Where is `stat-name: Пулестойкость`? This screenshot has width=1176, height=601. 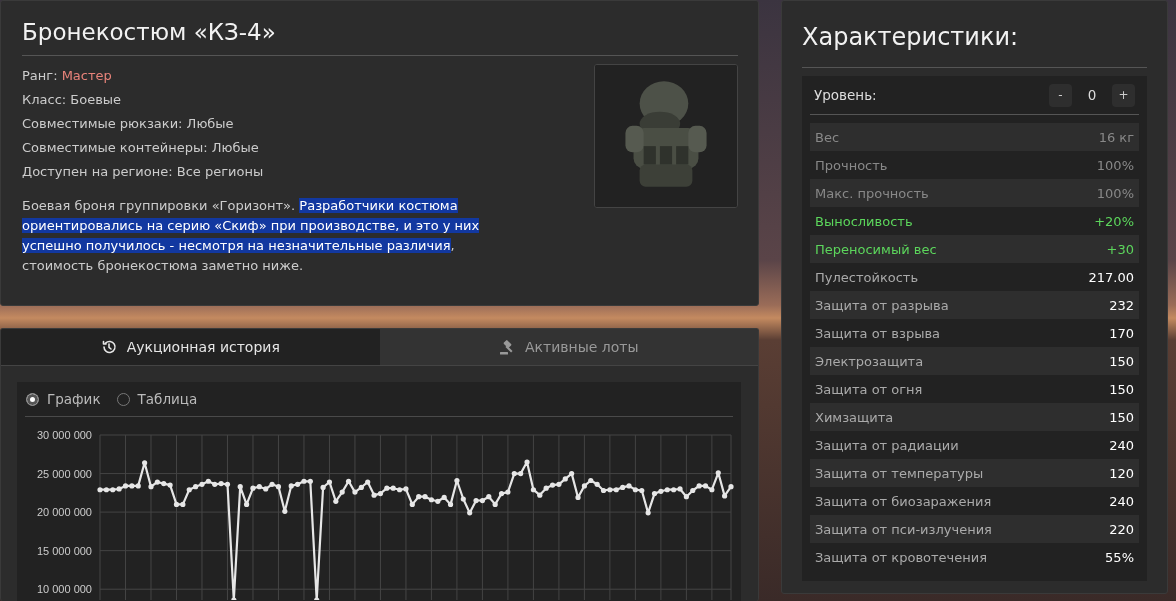 stat-name: Пулестойкость is located at coordinates (867, 277).